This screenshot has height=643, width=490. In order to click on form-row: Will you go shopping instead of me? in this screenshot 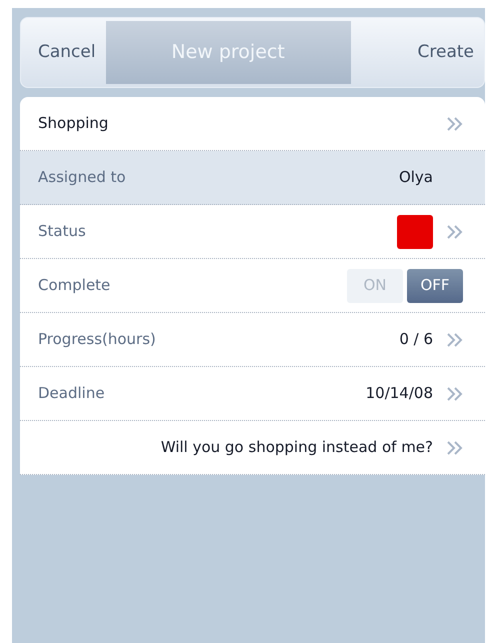, I will do `click(252, 448)`.